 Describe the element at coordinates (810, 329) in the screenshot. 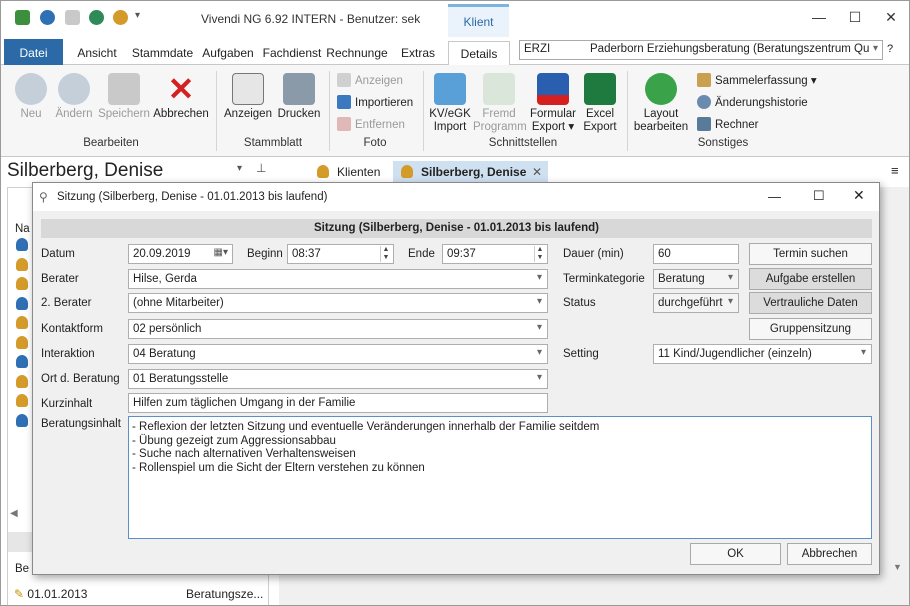

I see `gruppensitzung-button: Gruppensitzung` at that location.